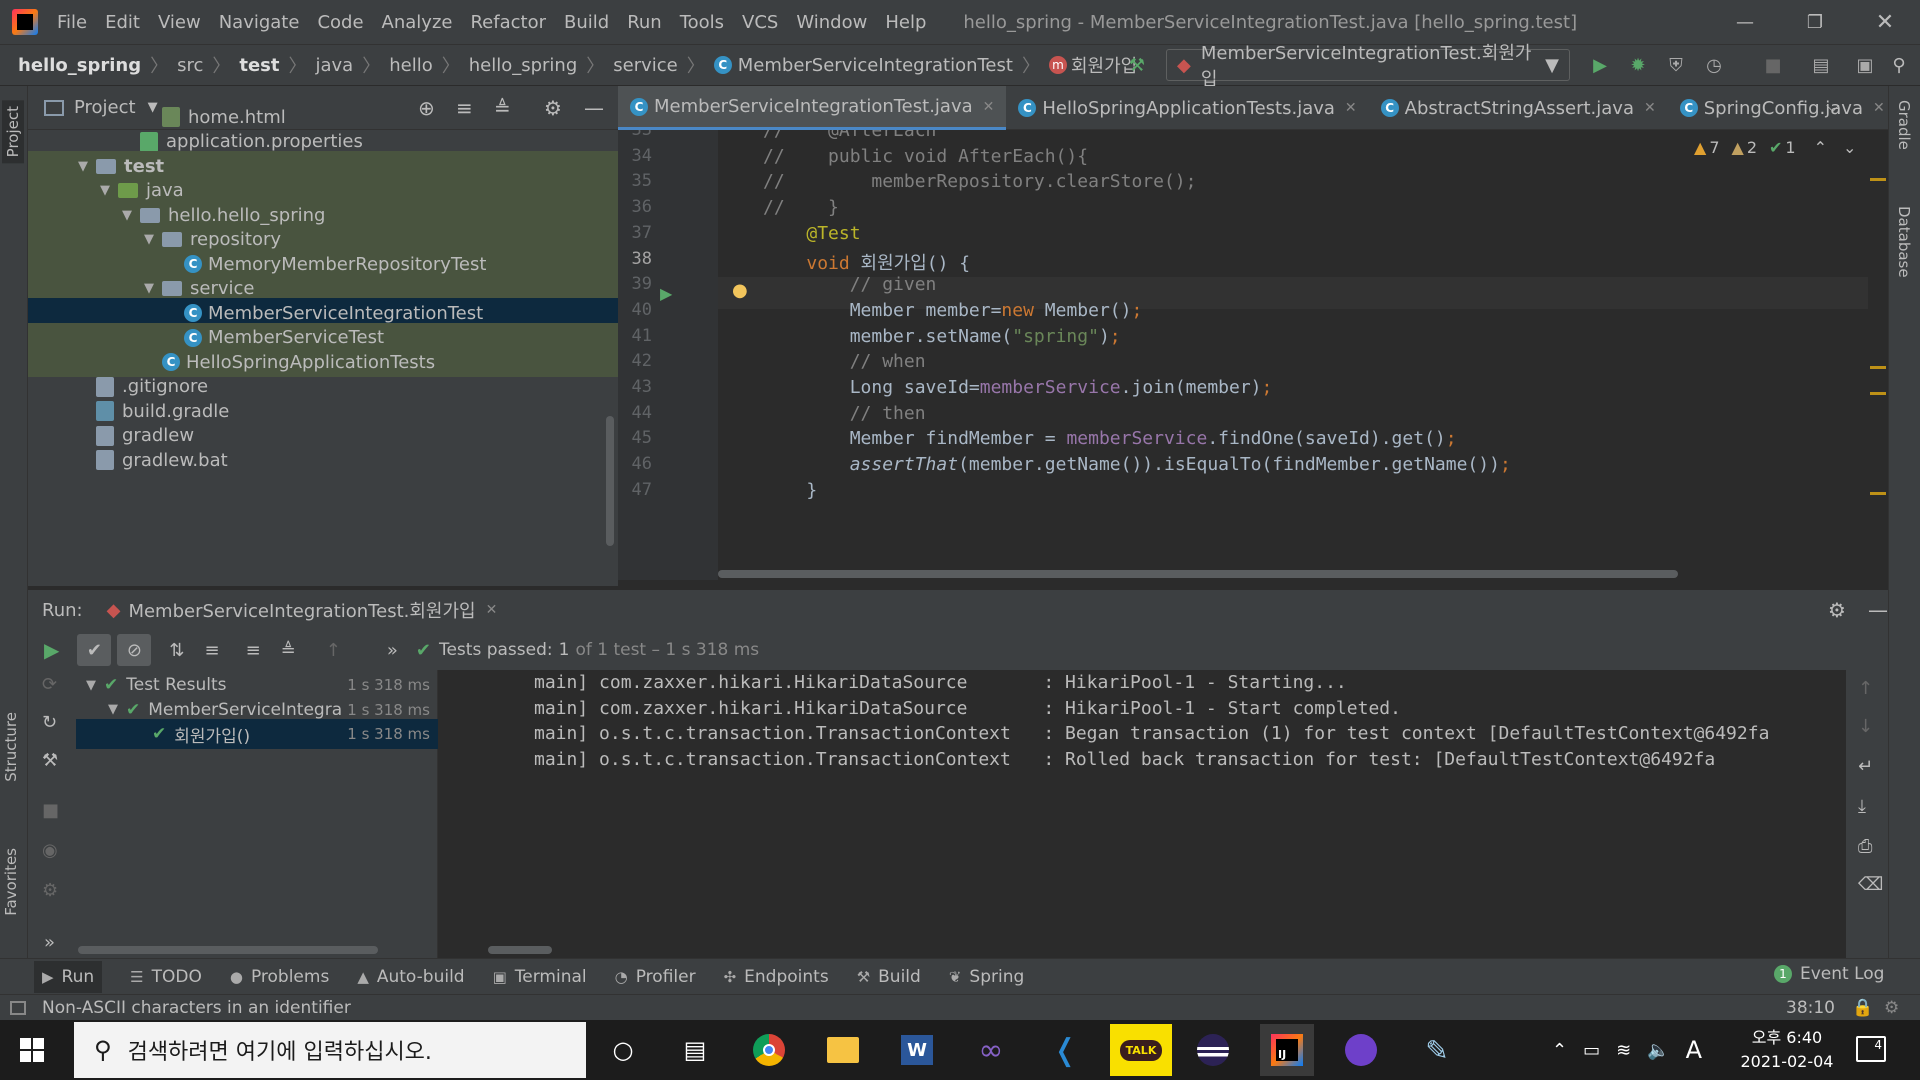  I want to click on favorites-tool-tab: Favorites, so click(11, 882).